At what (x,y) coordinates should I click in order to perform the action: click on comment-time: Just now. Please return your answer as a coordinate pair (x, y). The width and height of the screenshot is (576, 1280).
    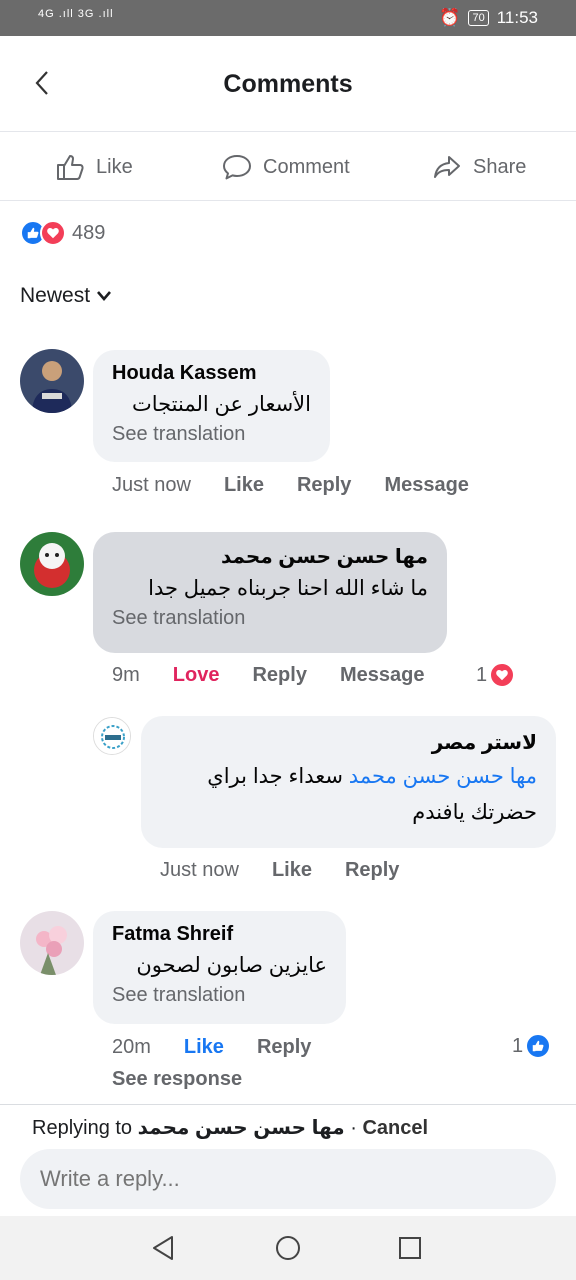
    Looking at the image, I should click on (151, 485).